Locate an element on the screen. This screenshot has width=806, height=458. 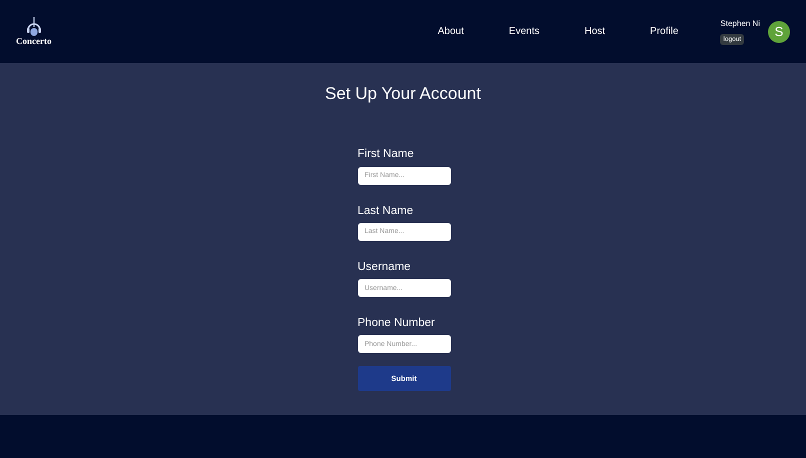
page-title: Set Up Your Account is located at coordinates (403, 94).